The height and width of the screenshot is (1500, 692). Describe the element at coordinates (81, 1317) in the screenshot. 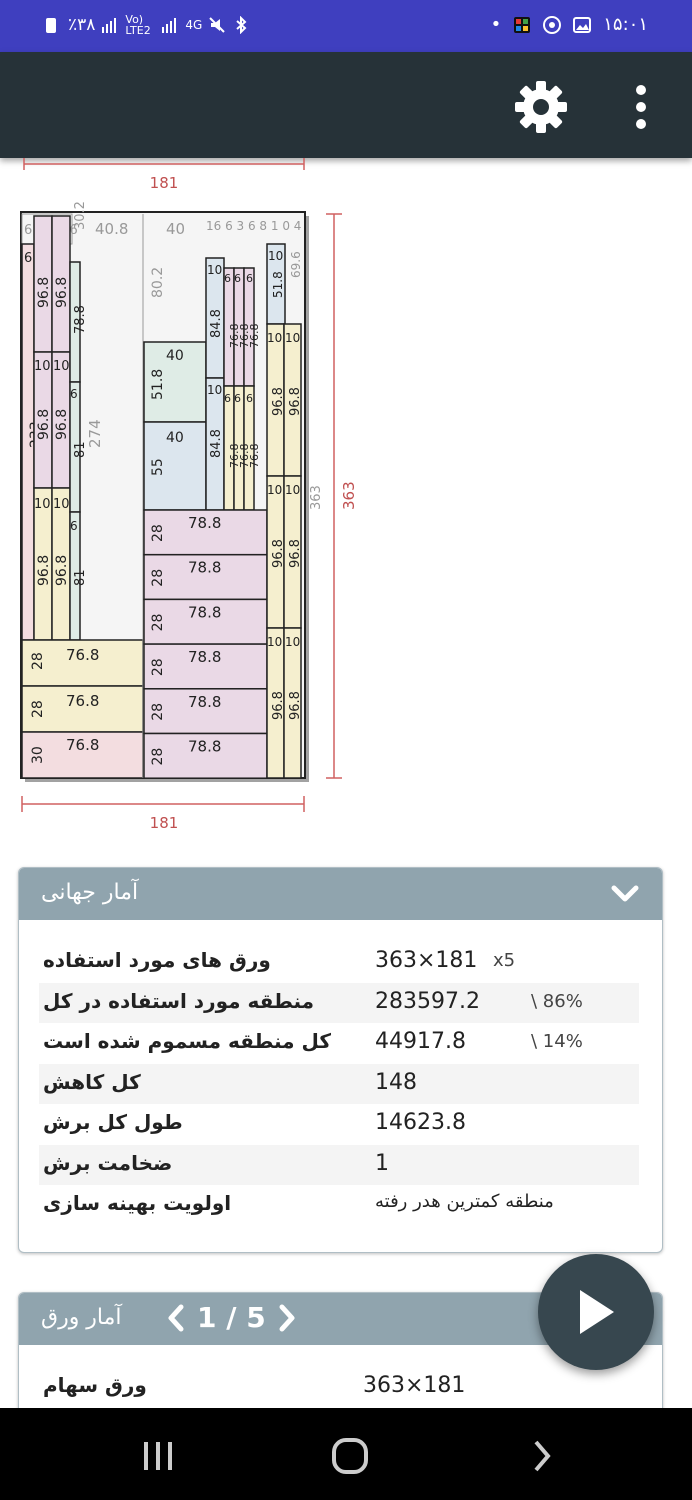

I see `sheet-stats-title: آمار ورق` at that location.